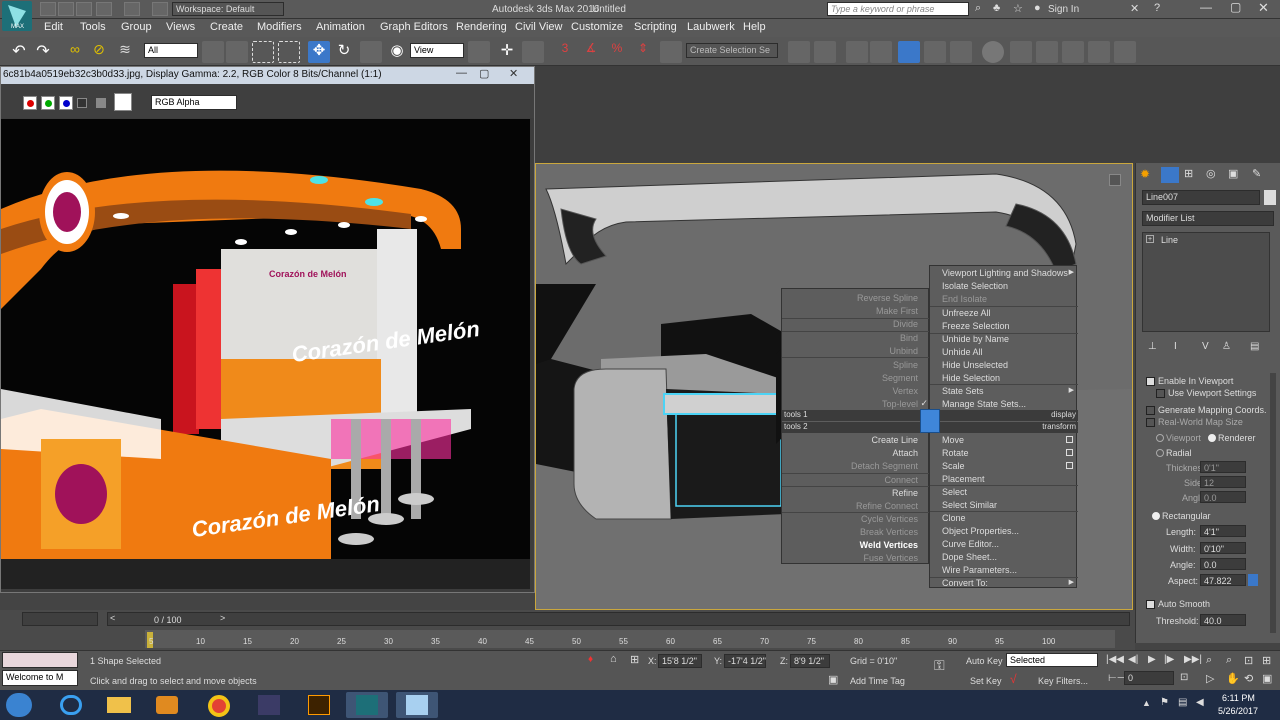  Describe the element at coordinates (40, 678) in the screenshot. I see `maxscript-welcome: Welcome to M` at that location.